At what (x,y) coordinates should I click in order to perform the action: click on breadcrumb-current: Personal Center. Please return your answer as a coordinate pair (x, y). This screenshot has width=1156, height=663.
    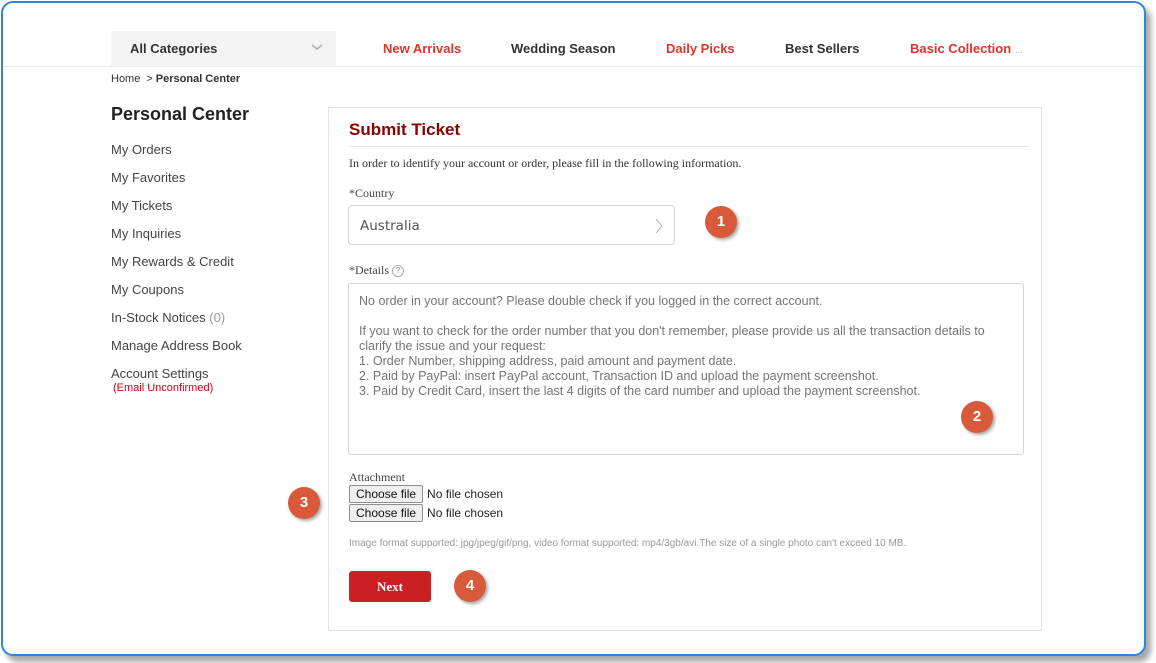
    Looking at the image, I should click on (198, 79).